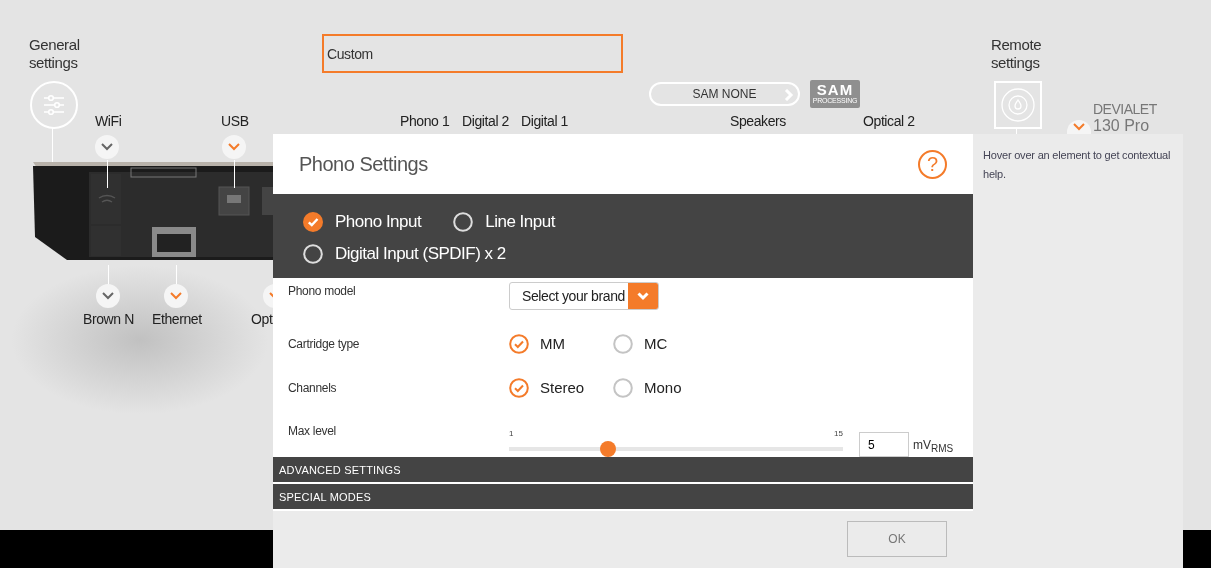 The height and width of the screenshot is (568, 1211). What do you see at coordinates (1079, 127) in the screenshot?
I see `device-chevron-button` at bounding box center [1079, 127].